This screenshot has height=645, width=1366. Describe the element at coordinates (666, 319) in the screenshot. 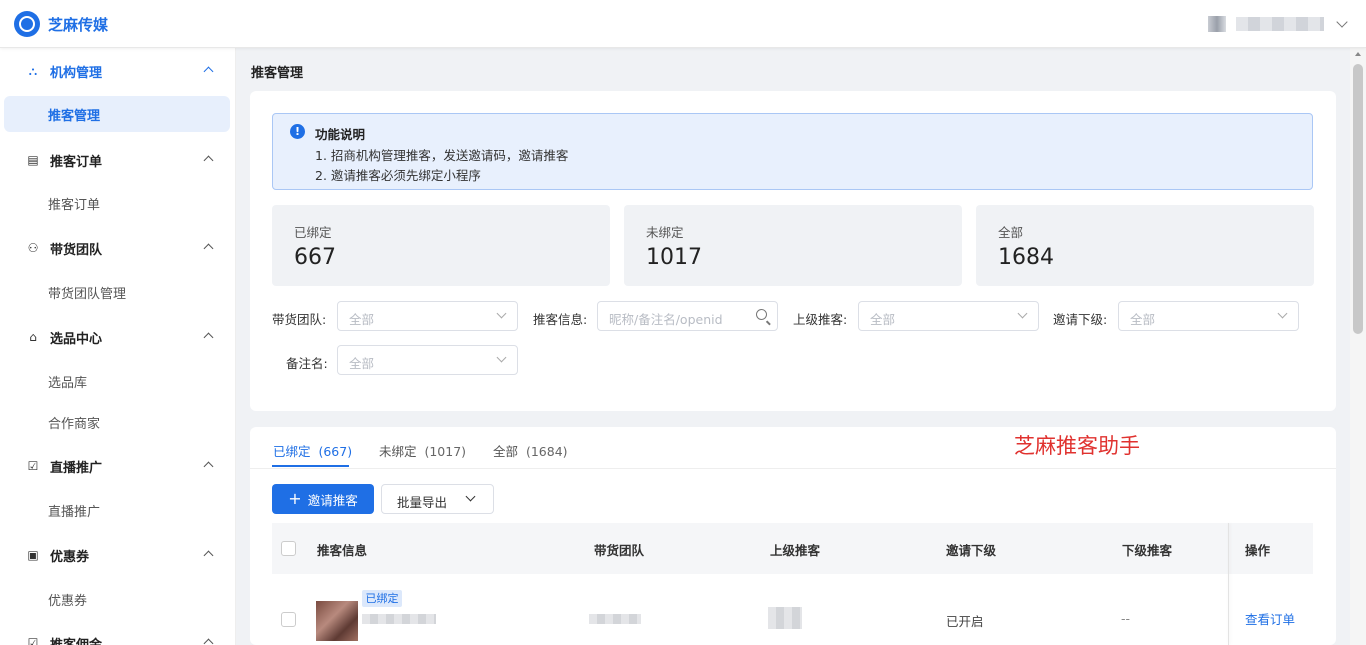

I see `input-placeholder: 昵称/备注名/openid` at that location.